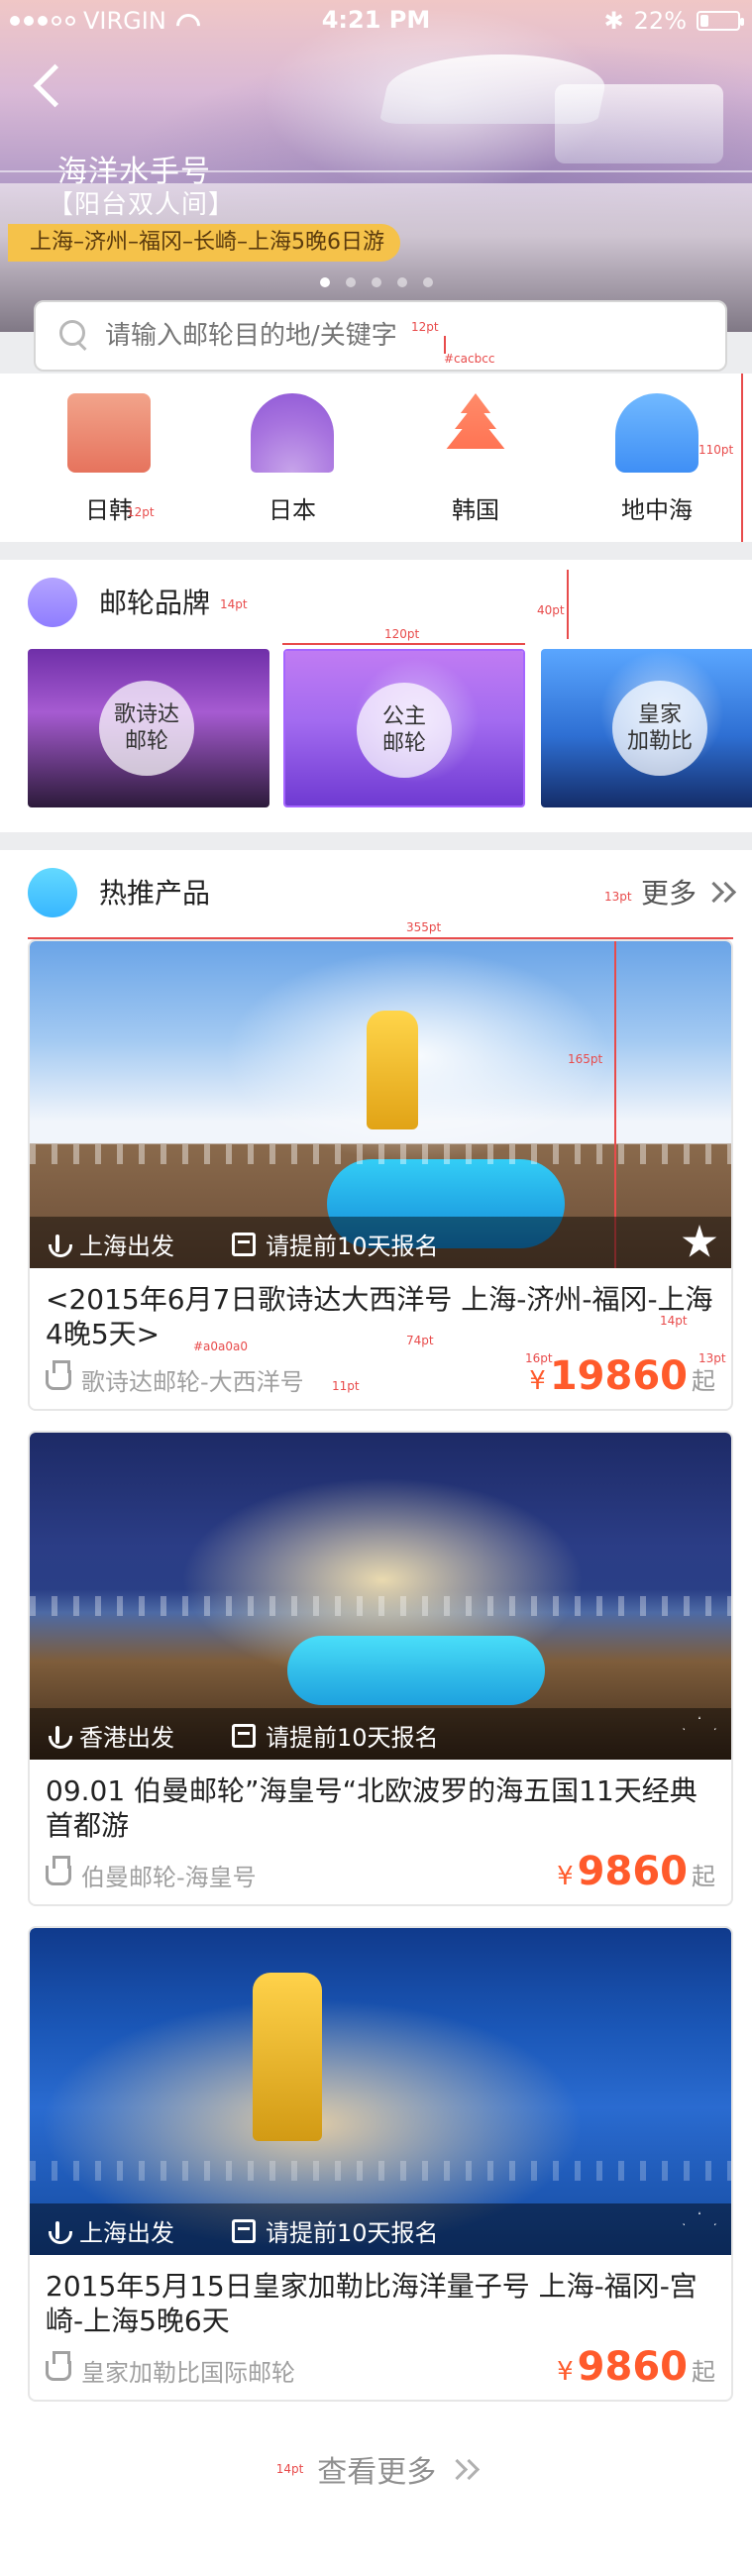  Describe the element at coordinates (381, 2091) in the screenshot. I see `product-image: 上海出发 请提前10天报名` at that location.